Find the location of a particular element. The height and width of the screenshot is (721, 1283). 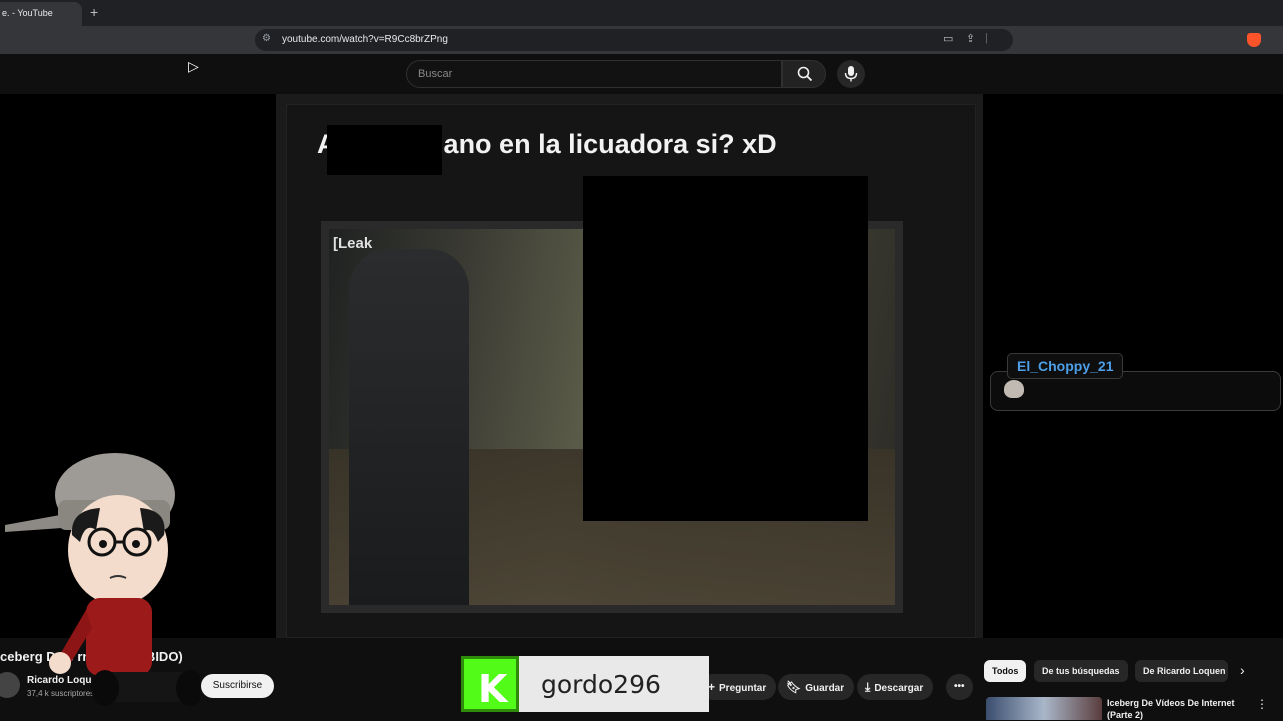

search-button is located at coordinates (804, 74).